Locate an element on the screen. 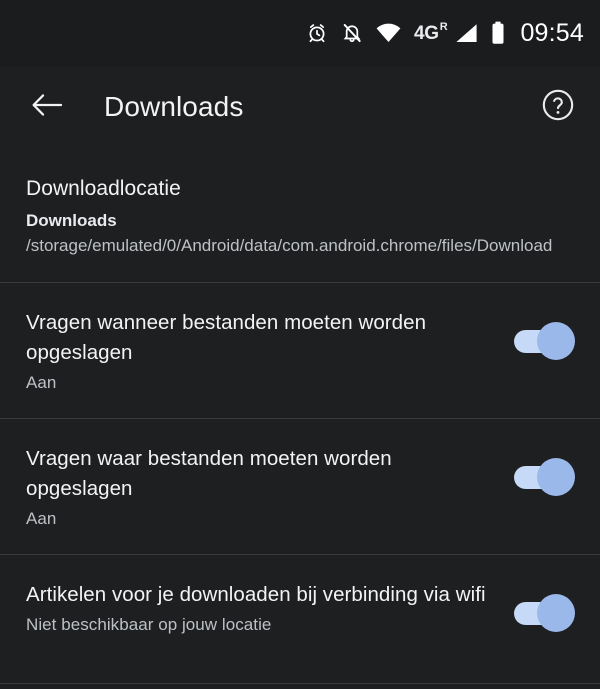 Image resolution: width=600 pixels, height=689 pixels. back-button is located at coordinates (47, 107).